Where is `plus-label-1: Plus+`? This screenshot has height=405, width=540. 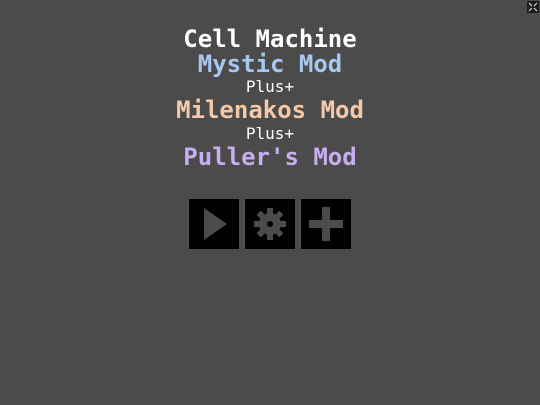 plus-label-1: Plus+ is located at coordinates (270, 86).